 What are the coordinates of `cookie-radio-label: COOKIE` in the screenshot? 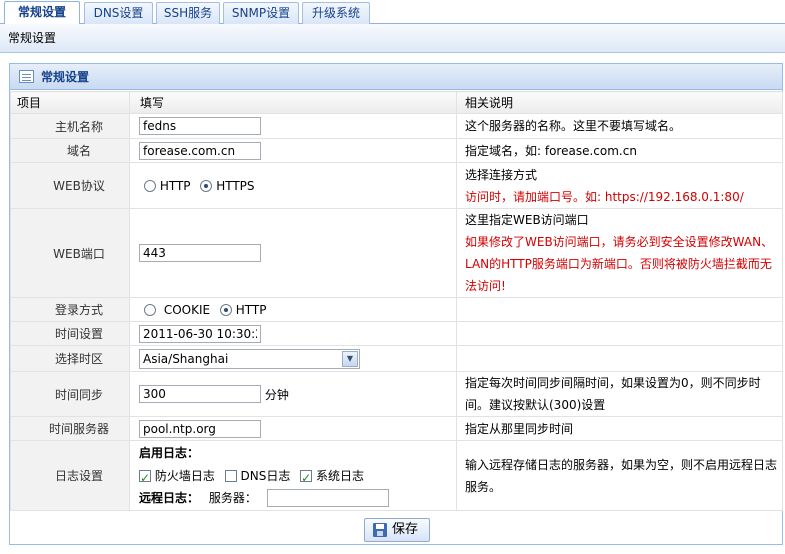 It's located at (187, 309).